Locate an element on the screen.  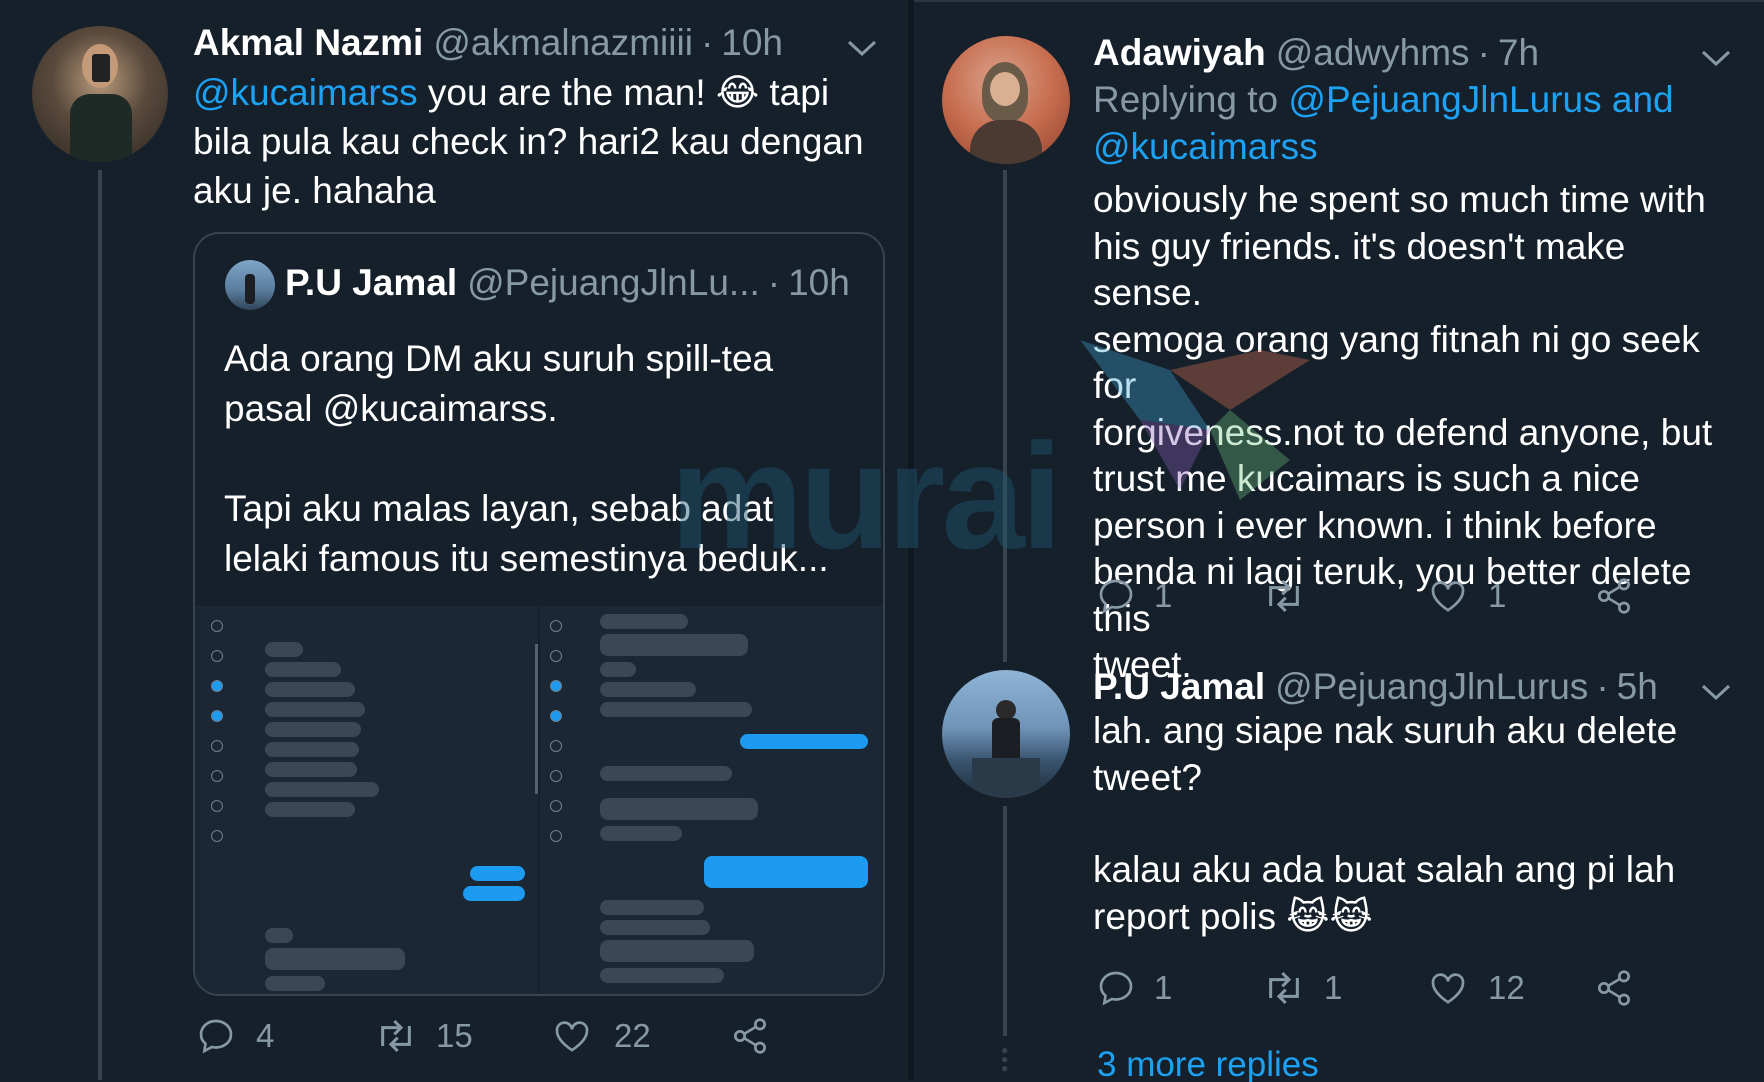
tweet-text-line: kalau aku ada buat salah ang pi lah is located at coordinates (1384, 869).